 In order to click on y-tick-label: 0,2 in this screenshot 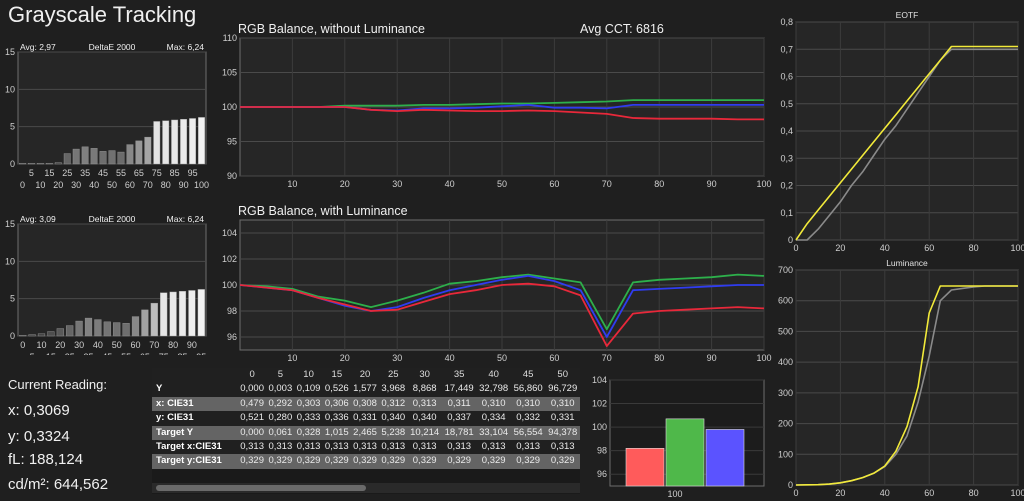, I will do `click(786, 186)`.